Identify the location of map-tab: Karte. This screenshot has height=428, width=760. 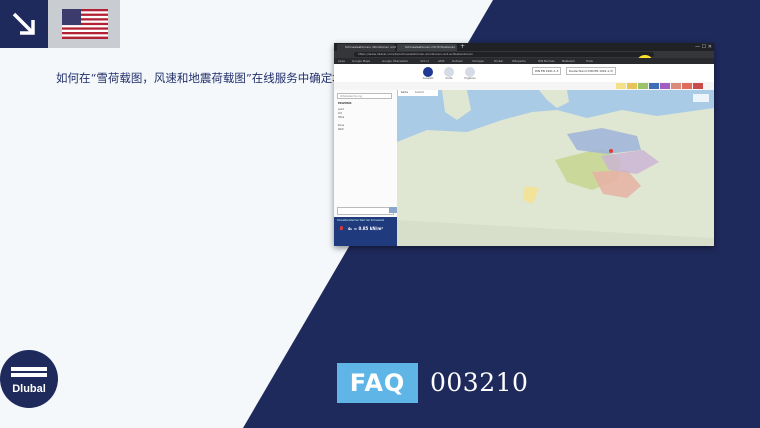
(404, 92).